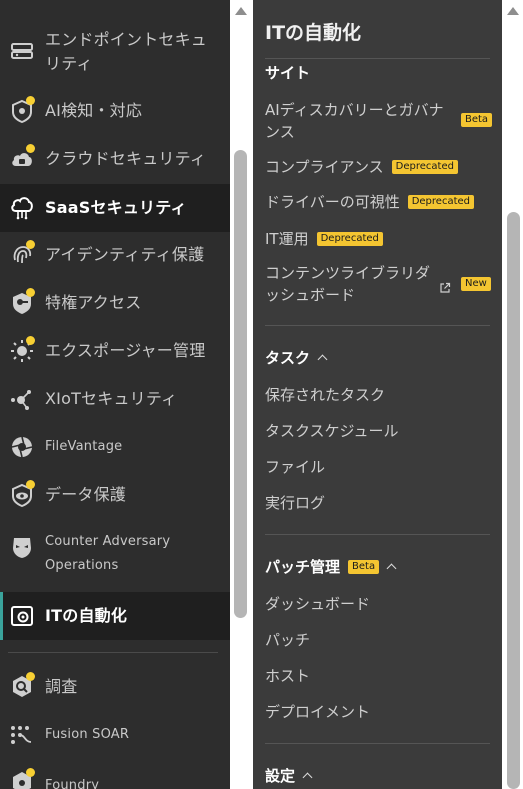 The height and width of the screenshot is (789, 523). Describe the element at coordinates (111, 398) in the screenshot. I see `nav-label: XIoTセキュリティ` at that location.